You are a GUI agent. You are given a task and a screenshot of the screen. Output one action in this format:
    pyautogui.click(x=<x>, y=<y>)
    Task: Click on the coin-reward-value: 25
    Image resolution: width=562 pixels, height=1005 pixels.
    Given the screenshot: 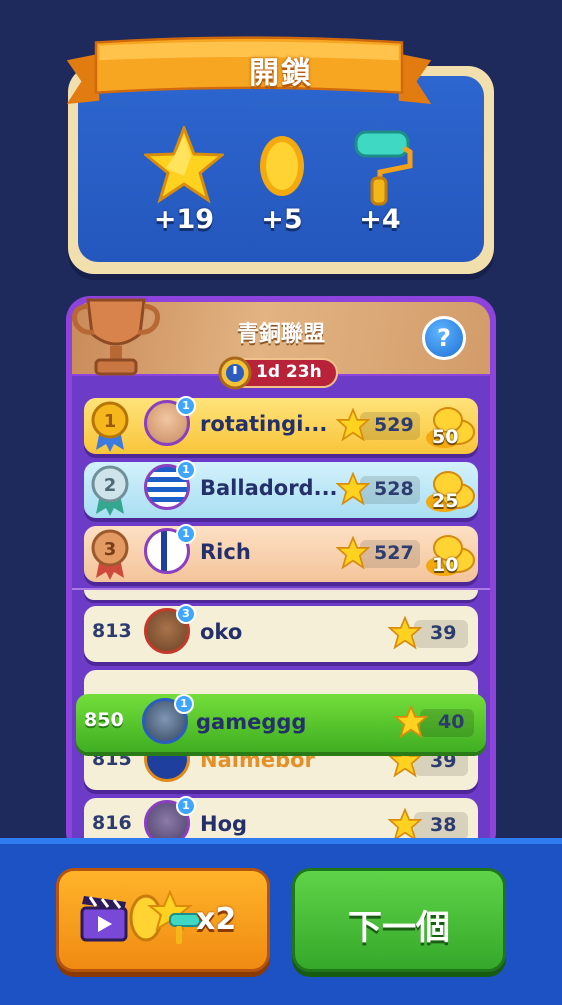 What is the action you would take?
    pyautogui.click(x=445, y=501)
    